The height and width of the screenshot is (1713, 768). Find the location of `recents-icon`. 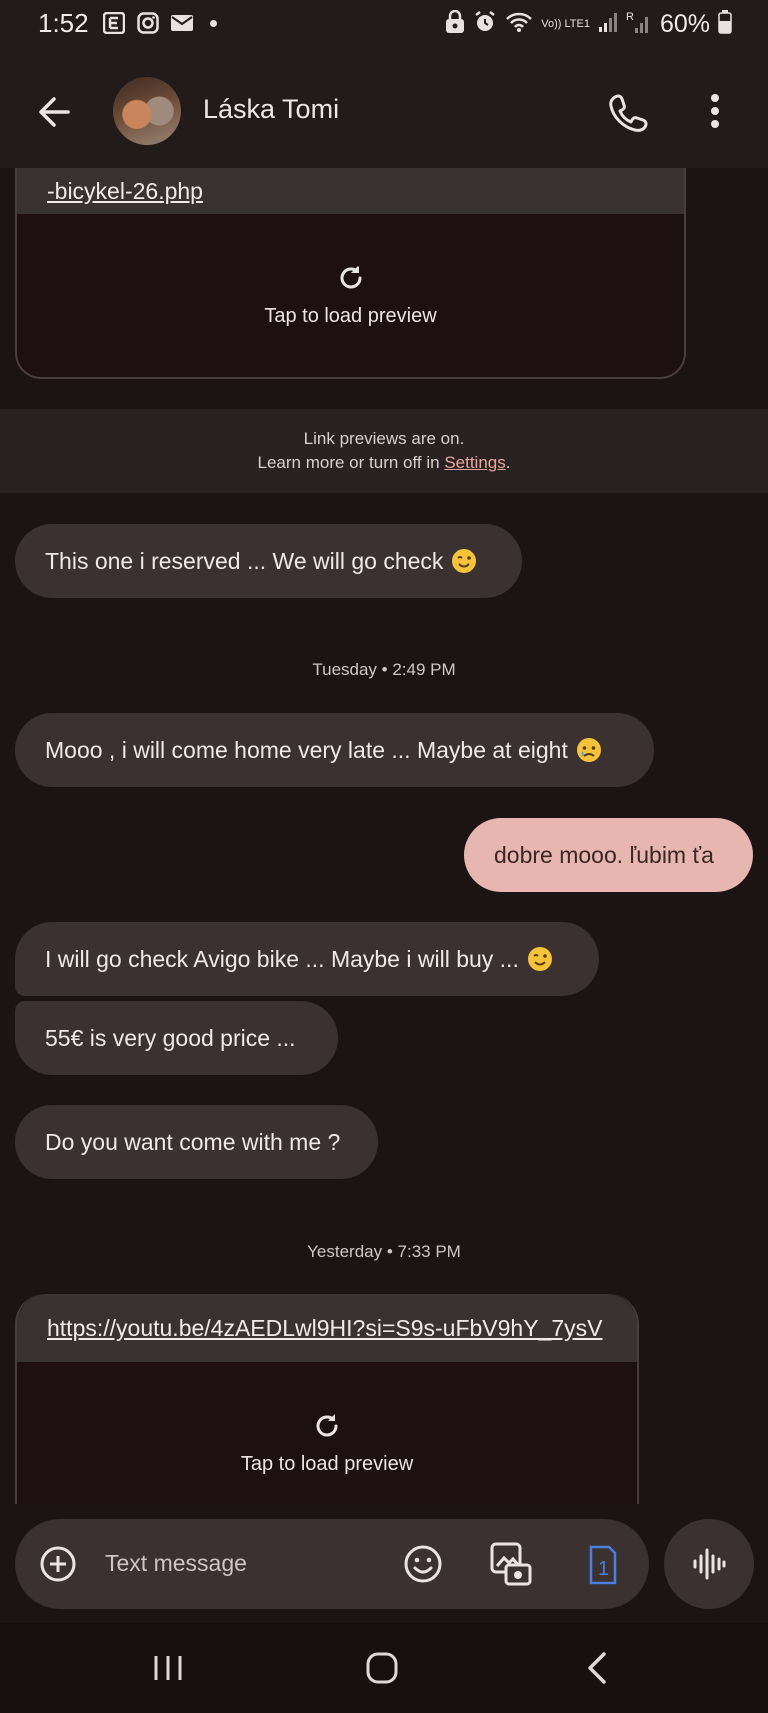

recents-icon is located at coordinates (168, 1668).